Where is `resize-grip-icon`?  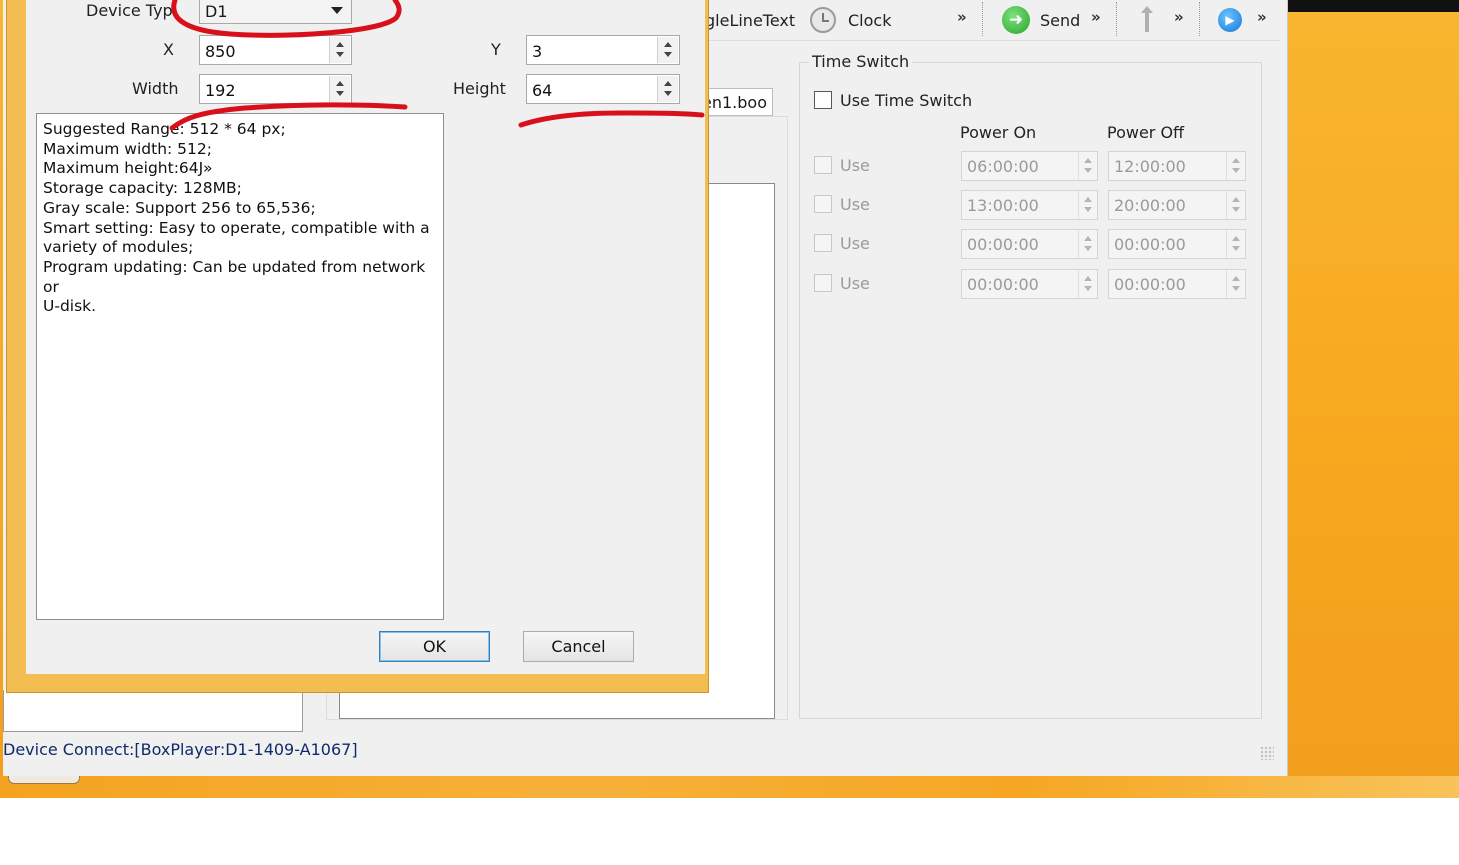
resize-grip-icon is located at coordinates (1267, 753).